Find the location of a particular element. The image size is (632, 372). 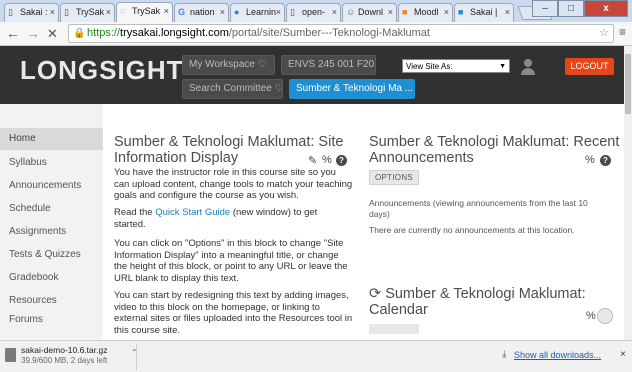

tool-gradebook: Gradebook is located at coordinates (51, 278).